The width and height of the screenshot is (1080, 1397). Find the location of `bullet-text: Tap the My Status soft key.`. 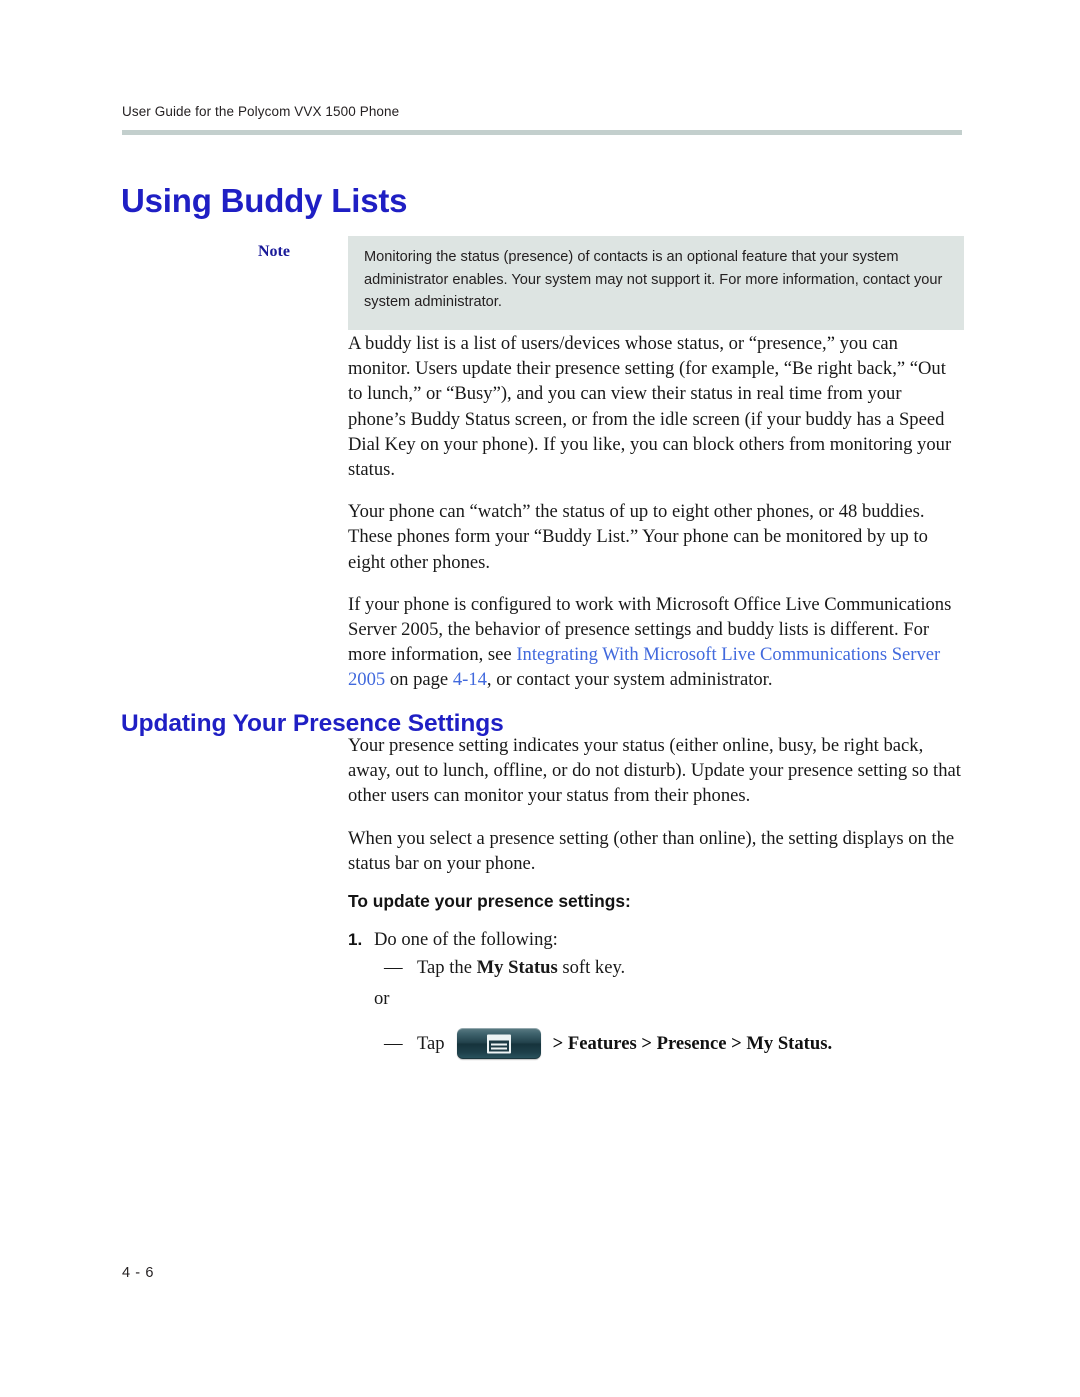

bullet-text: Tap the My Status soft key. is located at coordinates (521, 967).